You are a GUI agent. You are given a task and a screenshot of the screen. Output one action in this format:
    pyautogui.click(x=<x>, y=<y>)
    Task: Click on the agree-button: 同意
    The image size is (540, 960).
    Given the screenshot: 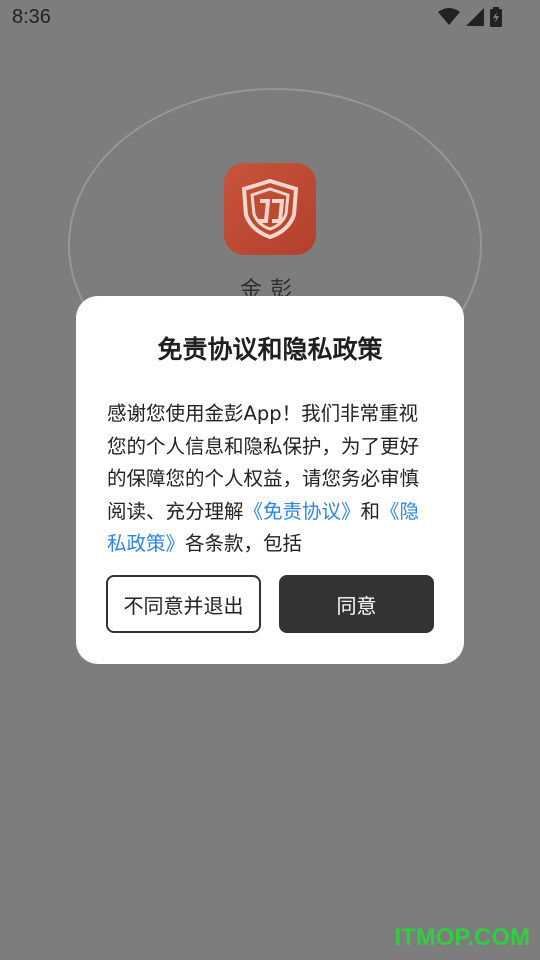 What is the action you would take?
    pyautogui.click(x=356, y=604)
    